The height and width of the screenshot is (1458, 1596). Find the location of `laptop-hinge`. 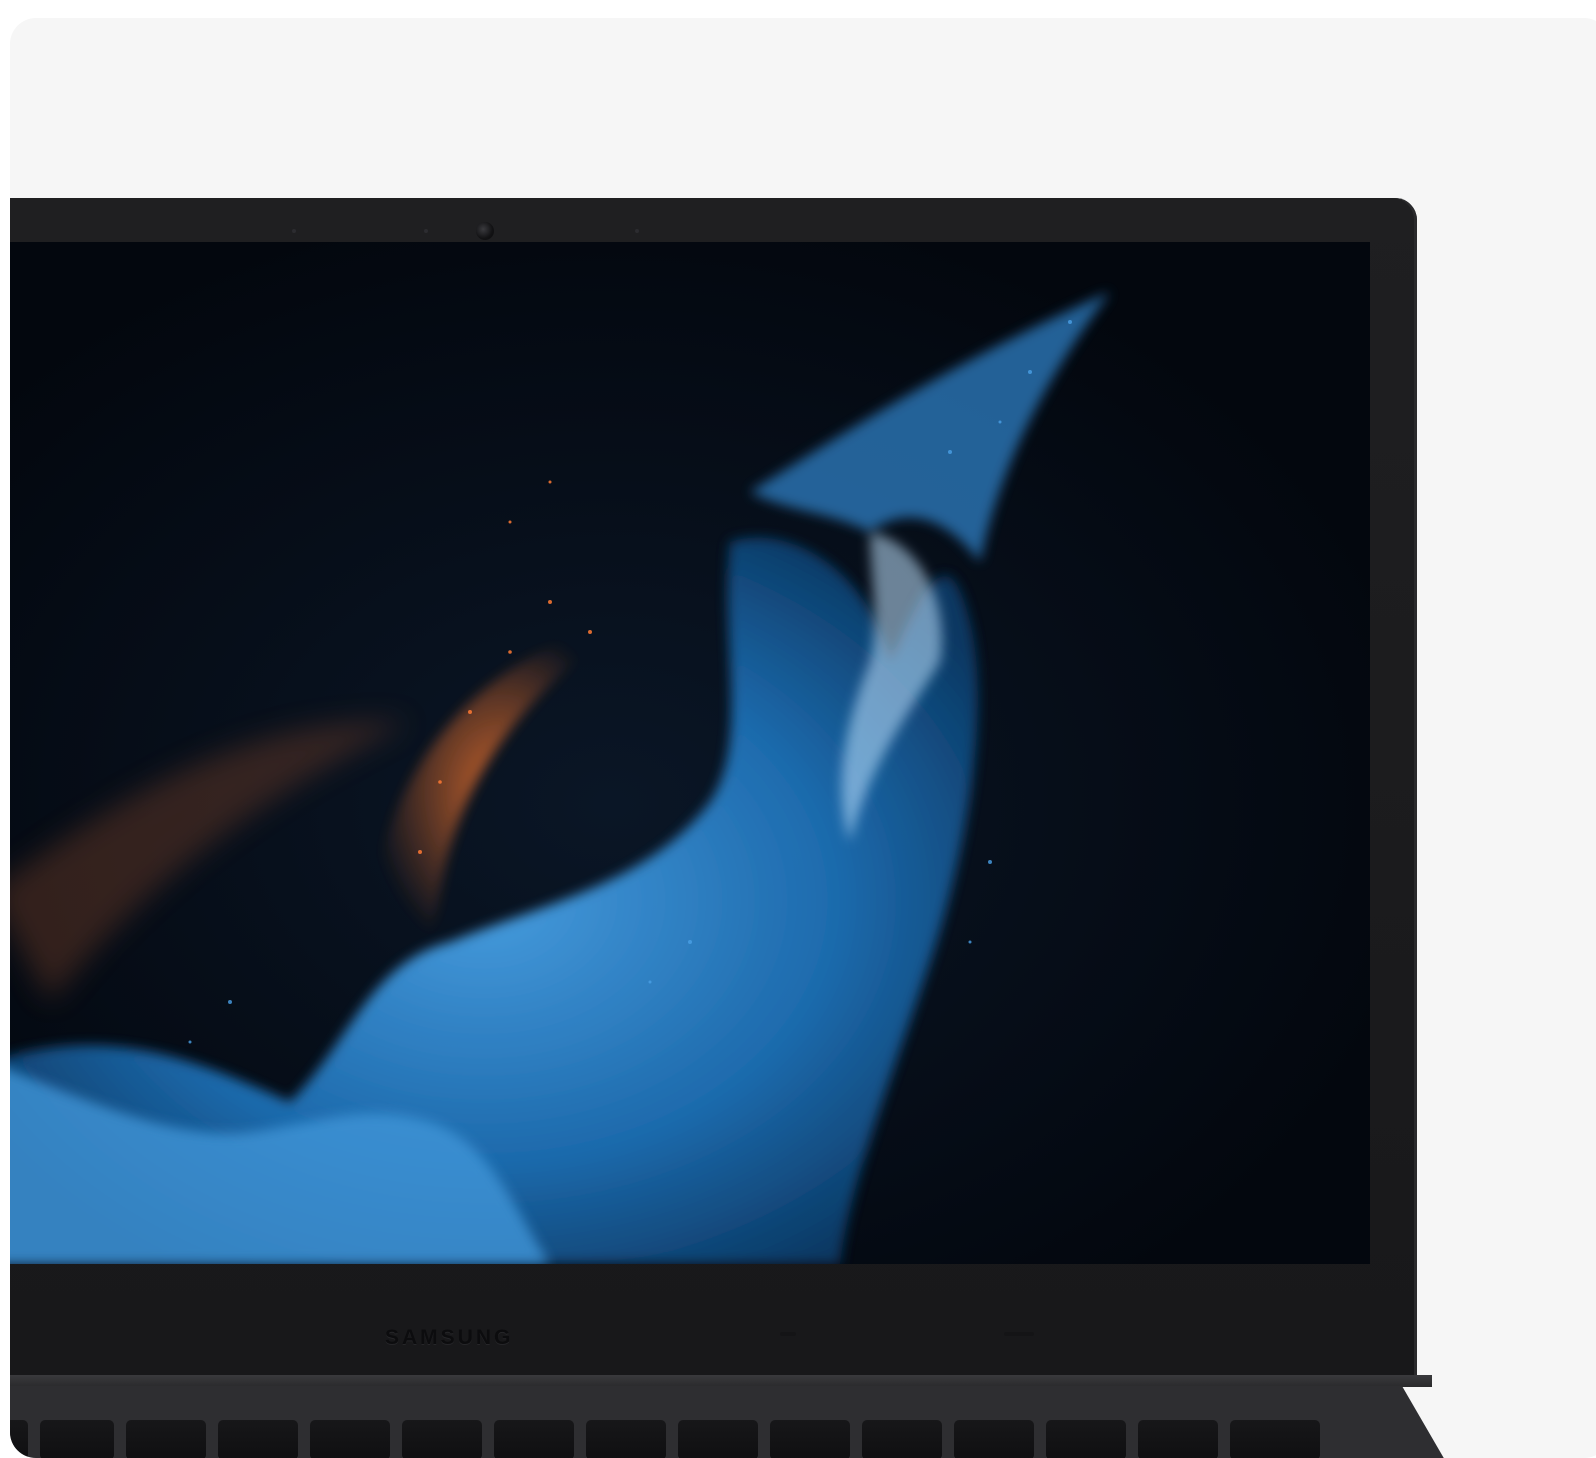

laptop-hinge is located at coordinates (721, 1381).